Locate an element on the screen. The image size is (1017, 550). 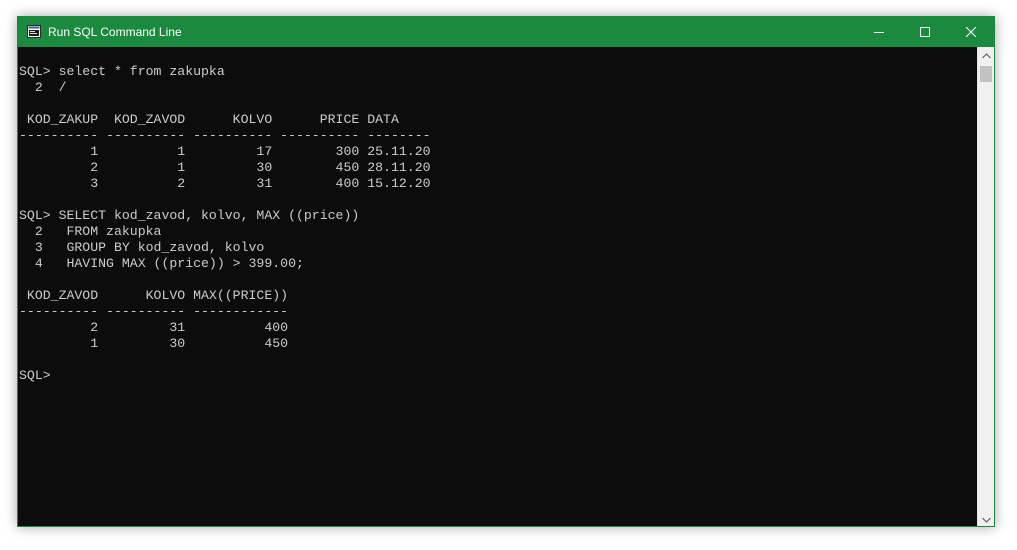
console-line: KOD_ZAVOD KOLVO MAX((PRICE)) is located at coordinates (154, 295).